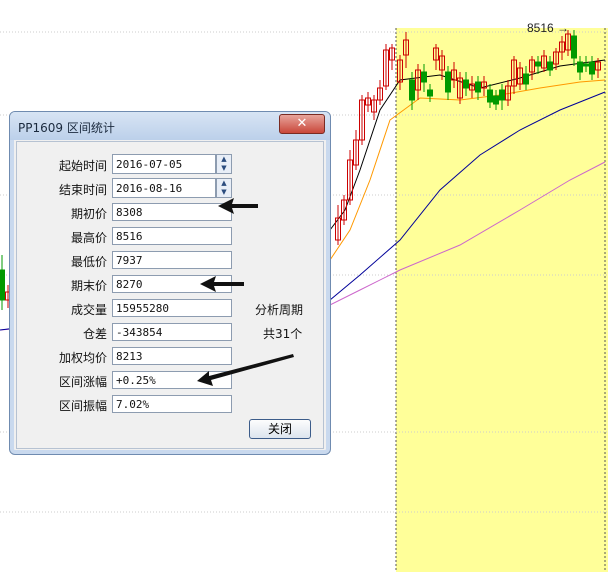  What do you see at coordinates (172, 404) in the screenshot?
I see `amplitude-field: 7.02%` at bounding box center [172, 404].